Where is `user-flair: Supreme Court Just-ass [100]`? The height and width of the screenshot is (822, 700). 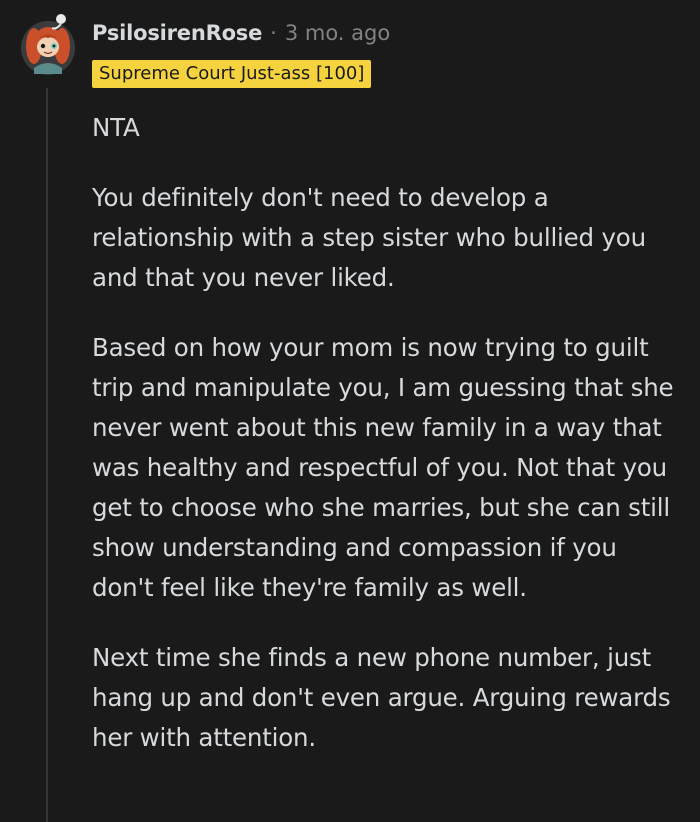 user-flair: Supreme Court Just-ass [100] is located at coordinates (232, 74).